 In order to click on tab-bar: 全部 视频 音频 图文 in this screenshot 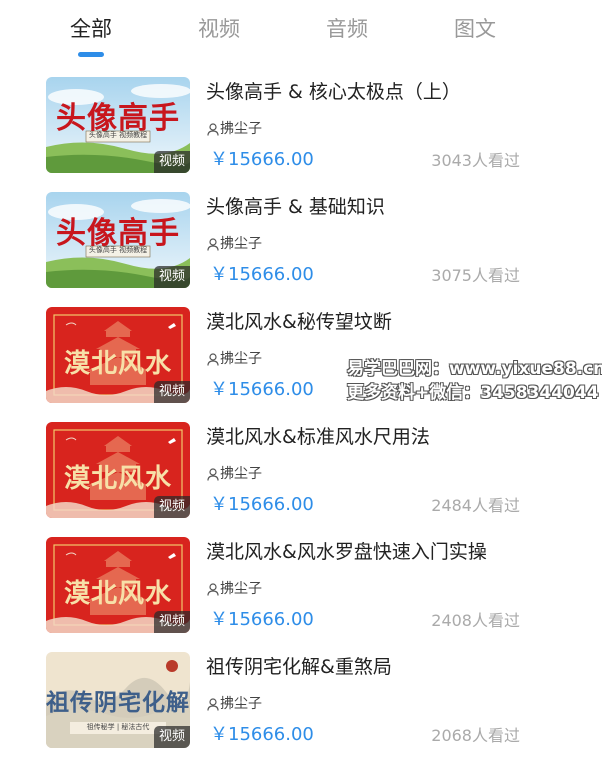, I will do `click(301, 32)`.